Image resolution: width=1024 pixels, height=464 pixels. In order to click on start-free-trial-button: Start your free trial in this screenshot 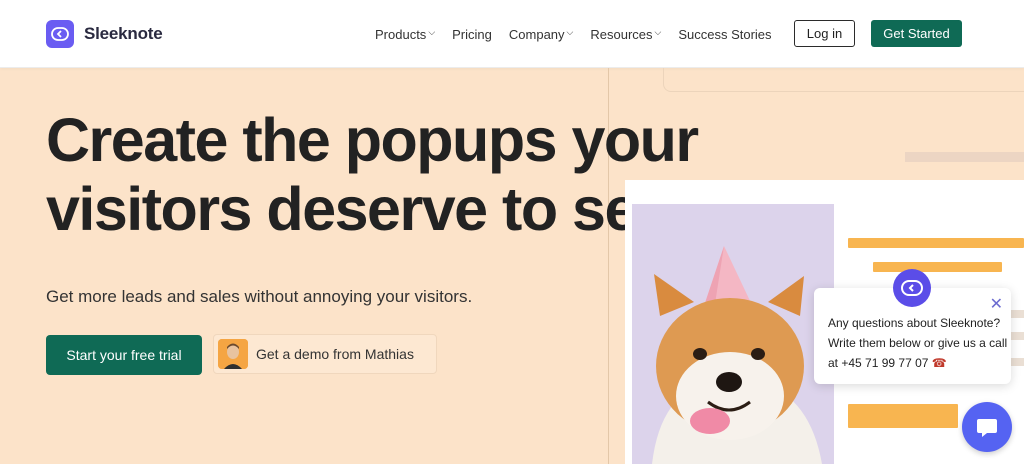, I will do `click(124, 355)`.